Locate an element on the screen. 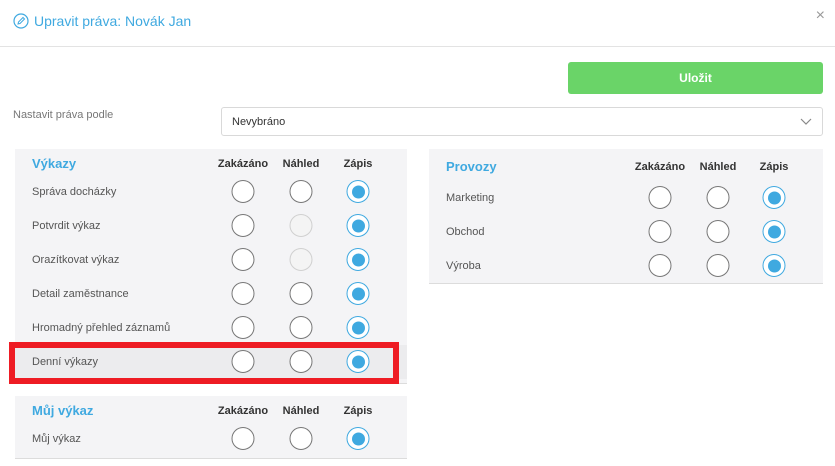  permission-row: Obchod is located at coordinates (626, 232).